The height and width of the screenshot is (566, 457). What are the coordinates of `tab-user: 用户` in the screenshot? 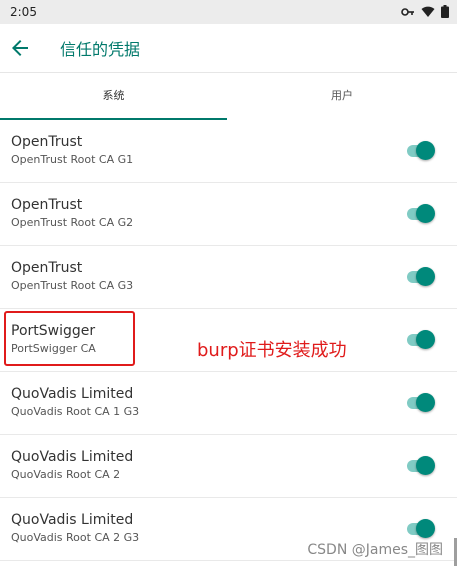 It's located at (342, 97).